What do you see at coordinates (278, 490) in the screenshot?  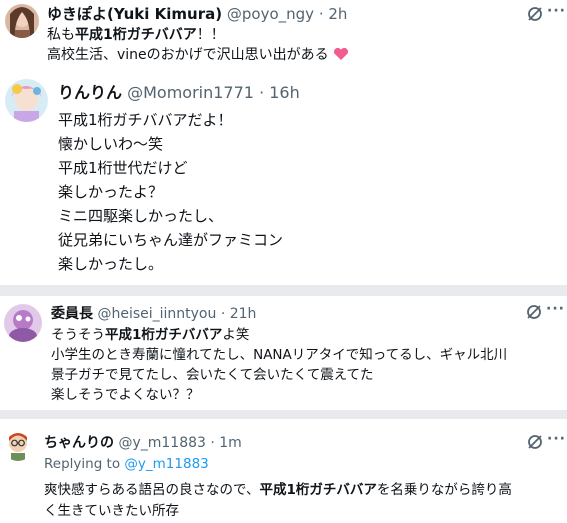 I see `tweet-text-line: 爽快感すらある語呂の良さなので、平成1桁ガチババアを名乗りながら誇り高` at bounding box center [278, 490].